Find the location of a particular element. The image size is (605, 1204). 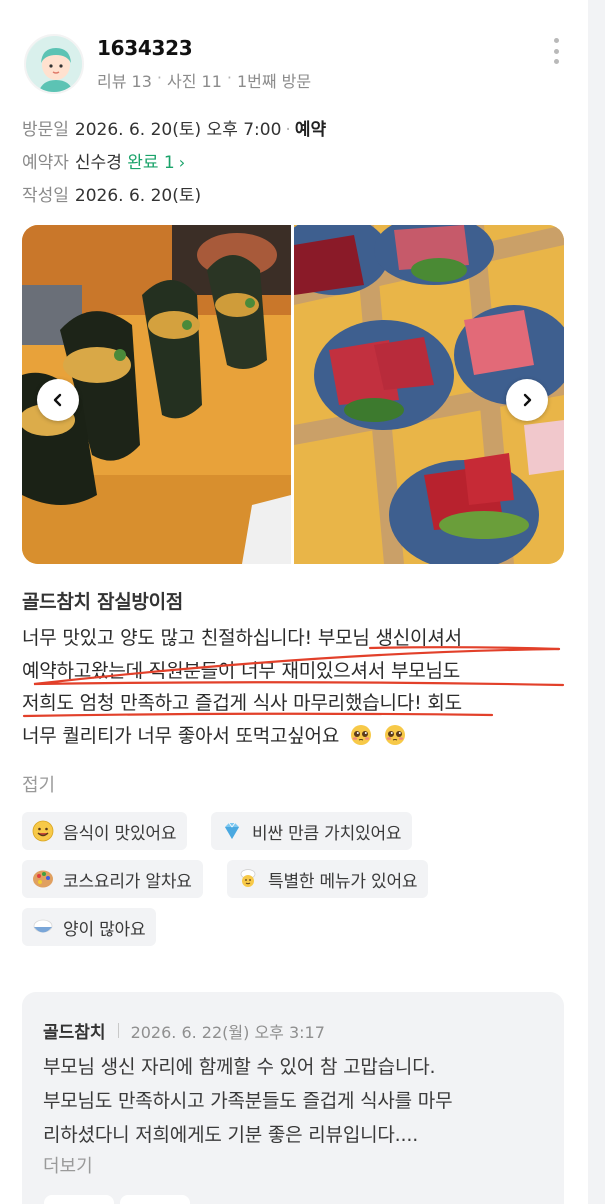

keyword-tag: 음식이 맛있어요 is located at coordinates (105, 831).